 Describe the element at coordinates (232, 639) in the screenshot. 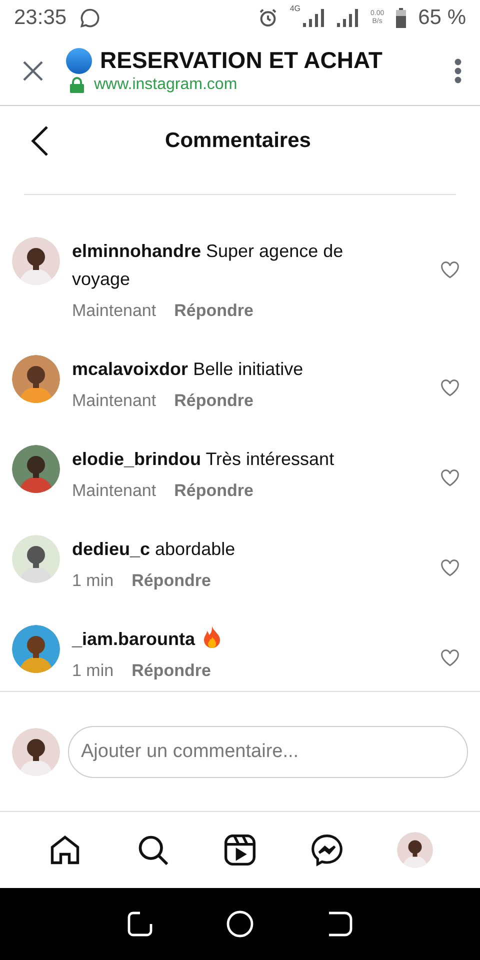

I see `comment-text: _iam.barounta` at that location.